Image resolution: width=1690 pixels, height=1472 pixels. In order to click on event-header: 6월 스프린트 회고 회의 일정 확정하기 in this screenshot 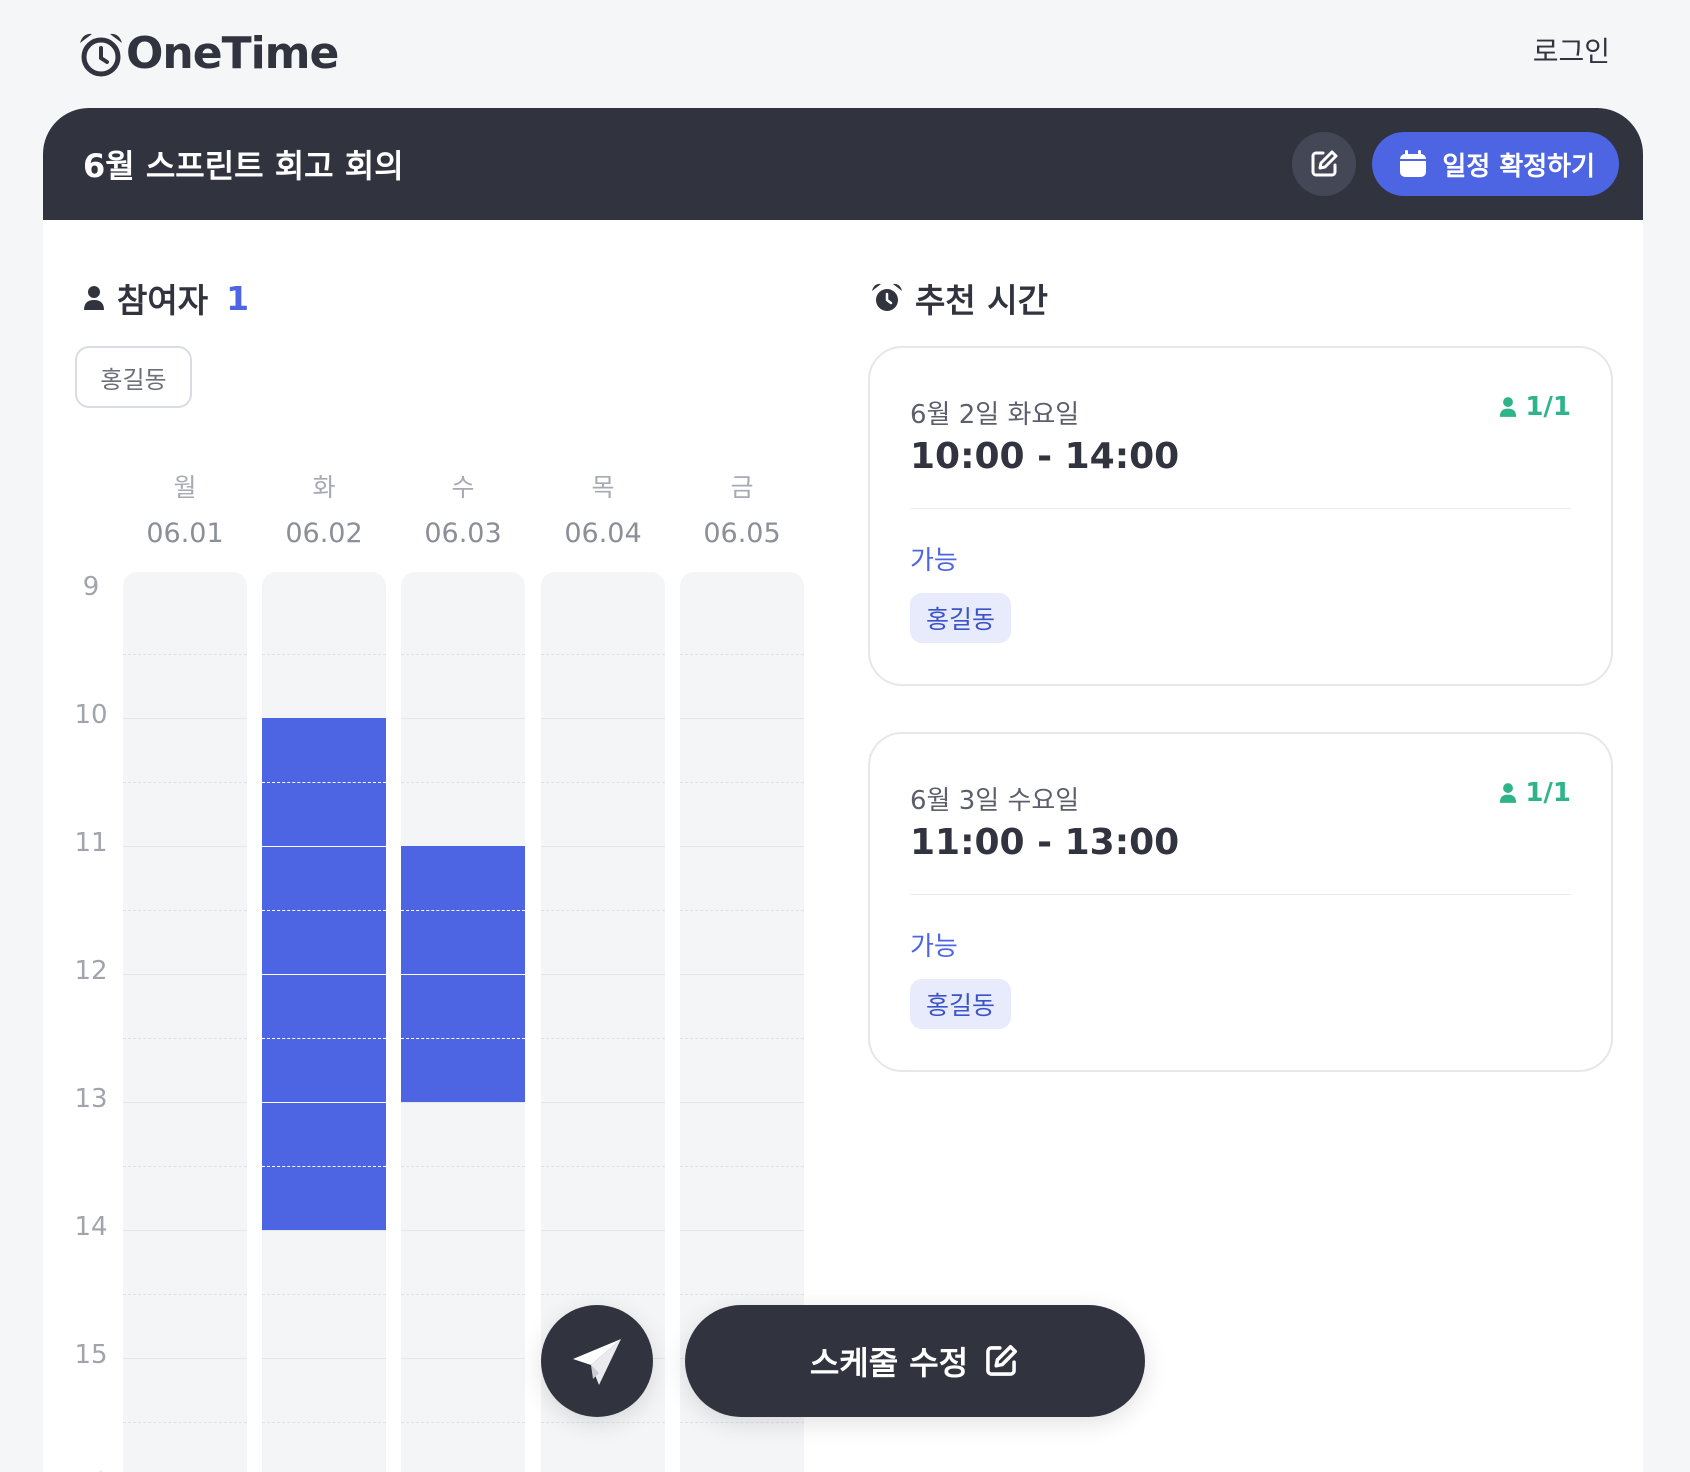, I will do `click(843, 164)`.